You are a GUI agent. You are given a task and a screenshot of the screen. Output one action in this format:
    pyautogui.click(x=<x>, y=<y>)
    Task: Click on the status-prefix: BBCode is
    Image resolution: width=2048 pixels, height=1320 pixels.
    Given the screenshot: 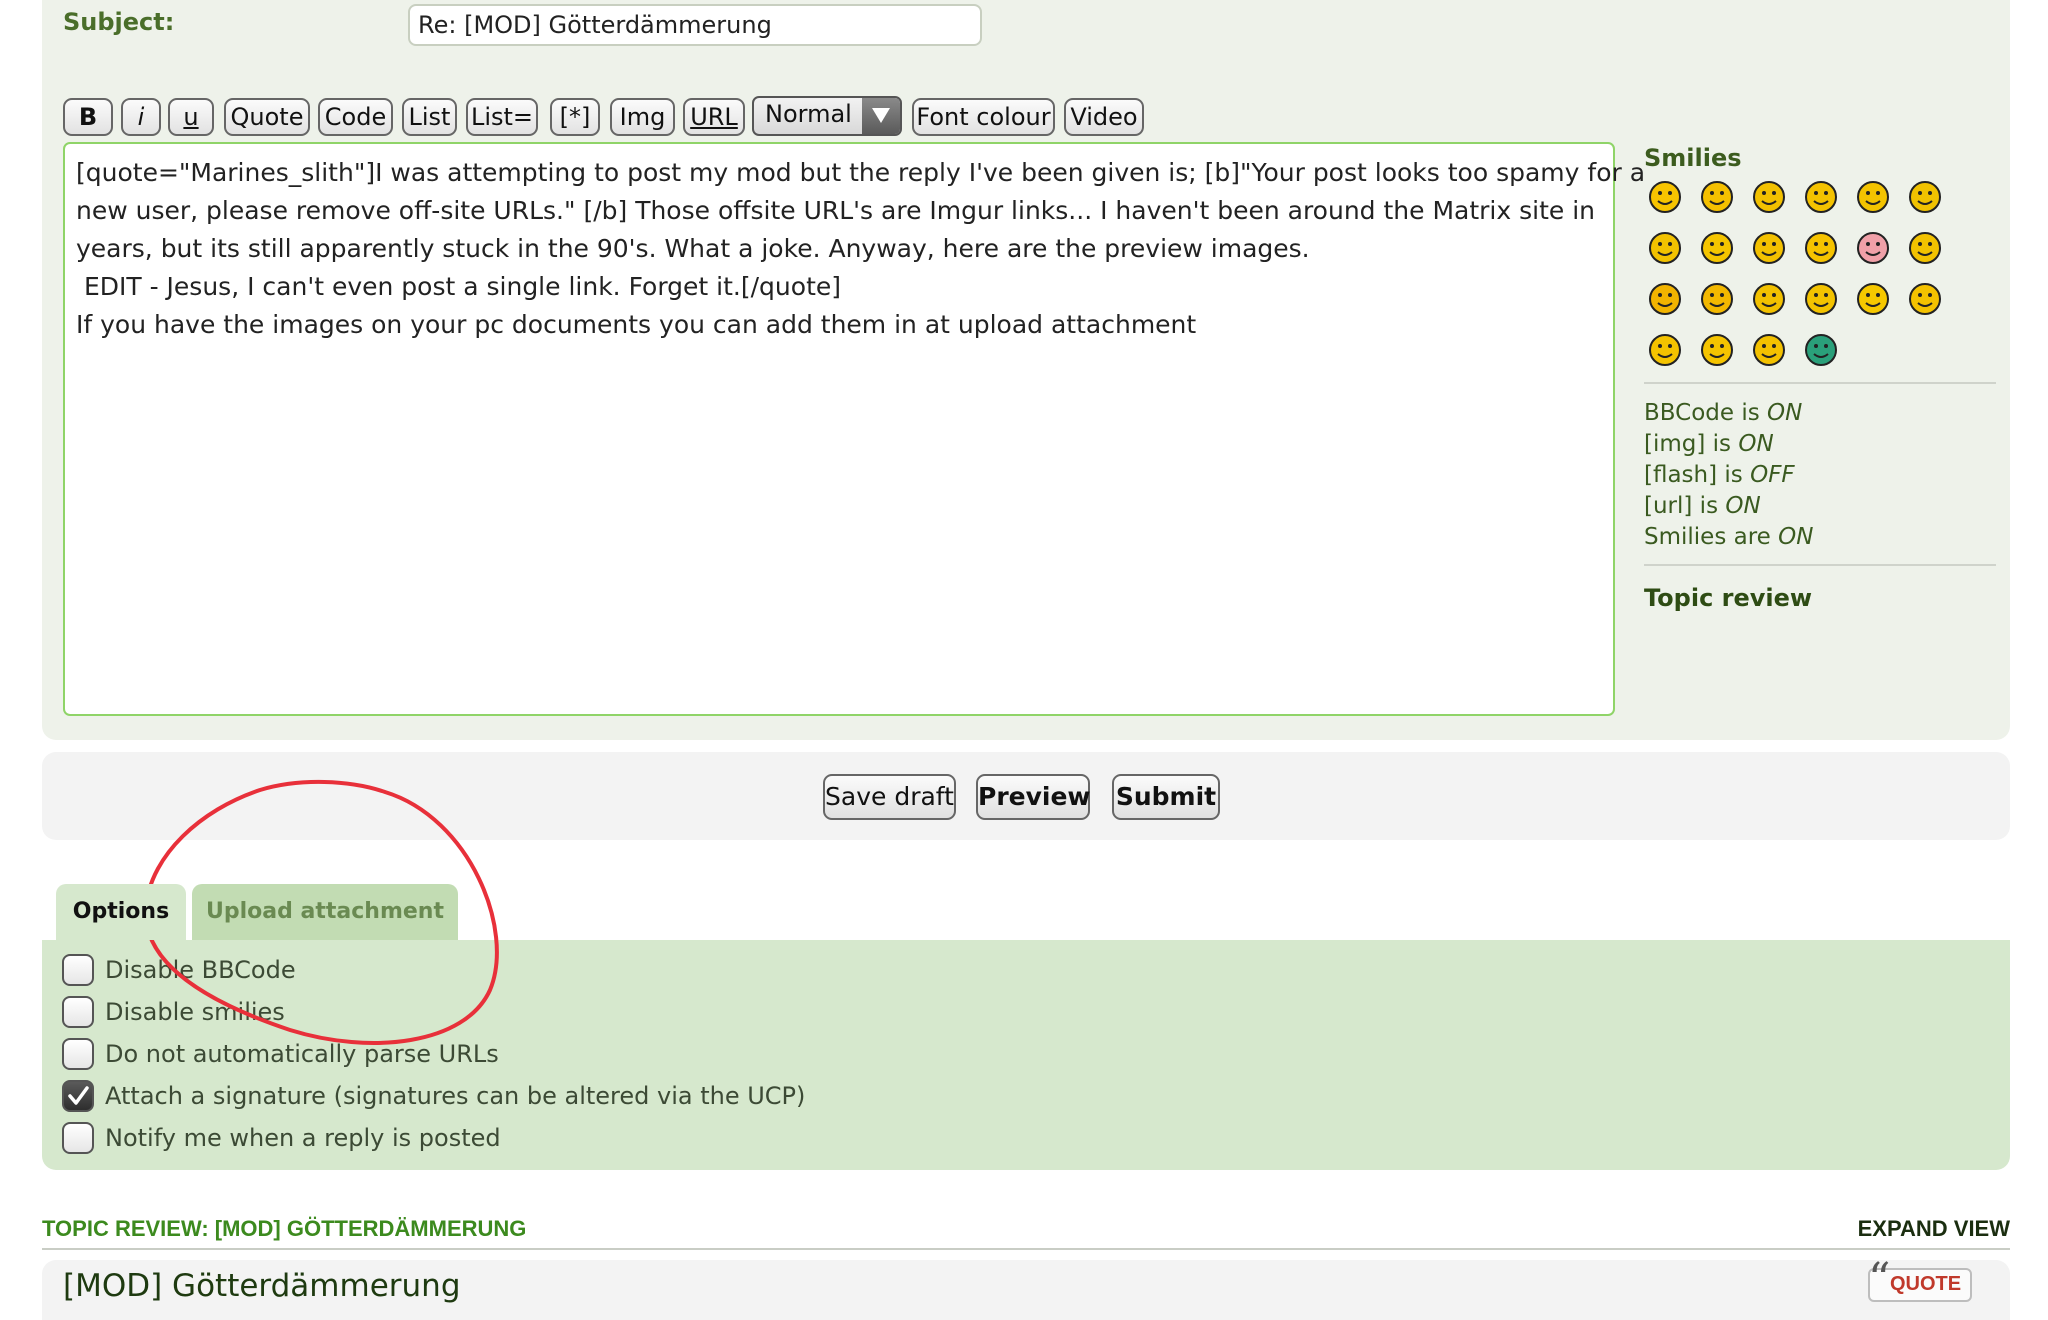 What is the action you would take?
    pyautogui.click(x=1706, y=413)
    